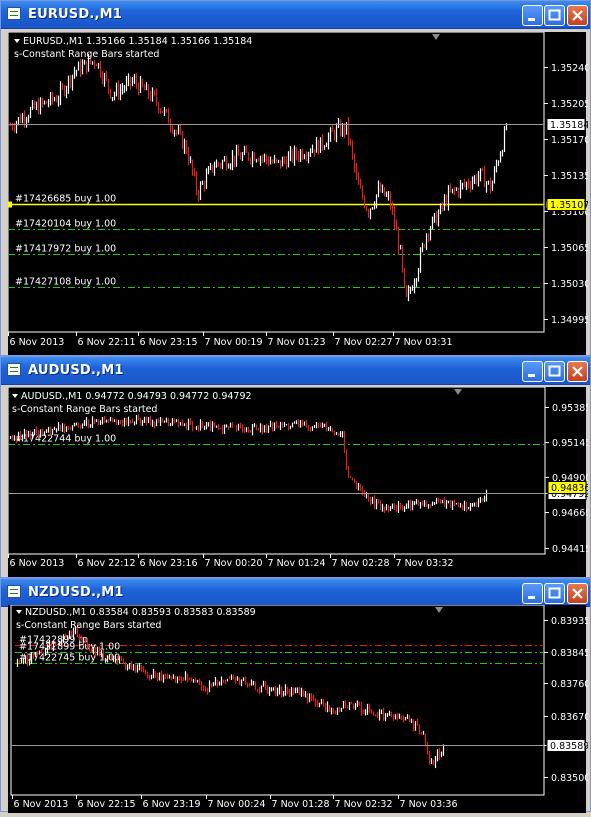 The image size is (591, 817). What do you see at coordinates (107, 804) in the screenshot?
I see `time-tick-label: 6 Nov 22:15` at bounding box center [107, 804].